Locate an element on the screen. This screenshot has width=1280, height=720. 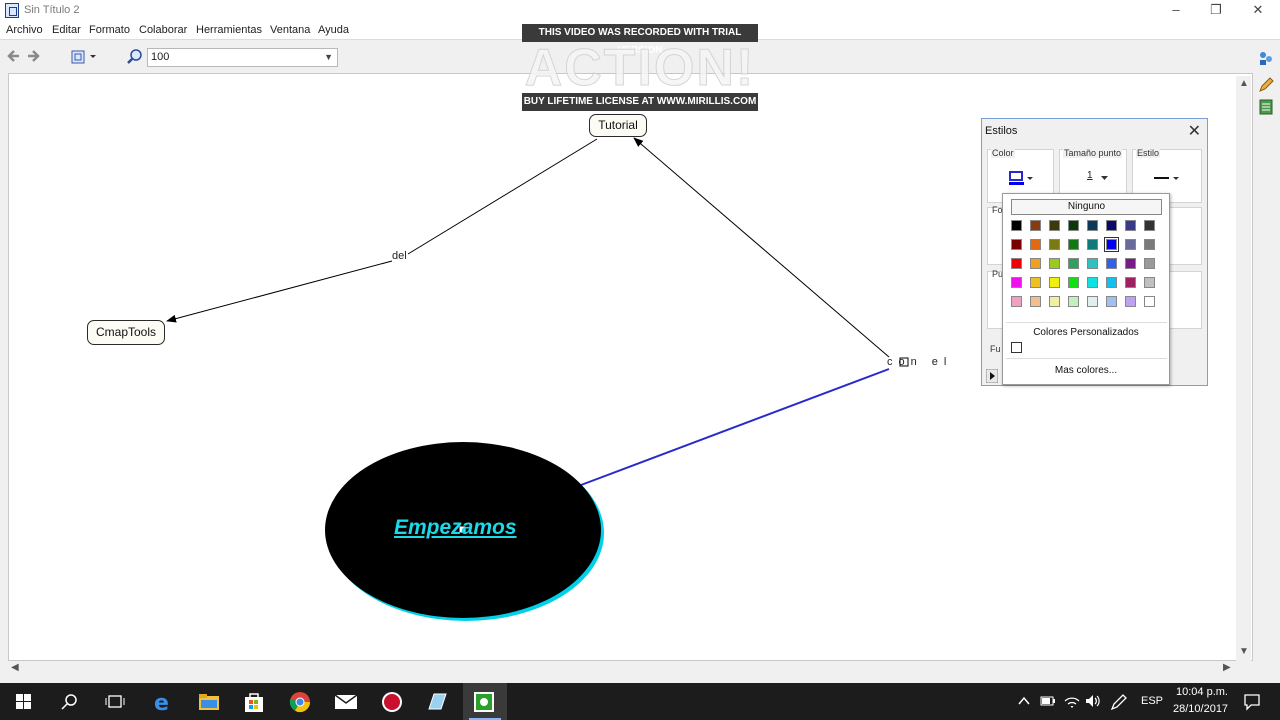
horizontal-scrollbar: ◀ ▶ is located at coordinates (630, 668).